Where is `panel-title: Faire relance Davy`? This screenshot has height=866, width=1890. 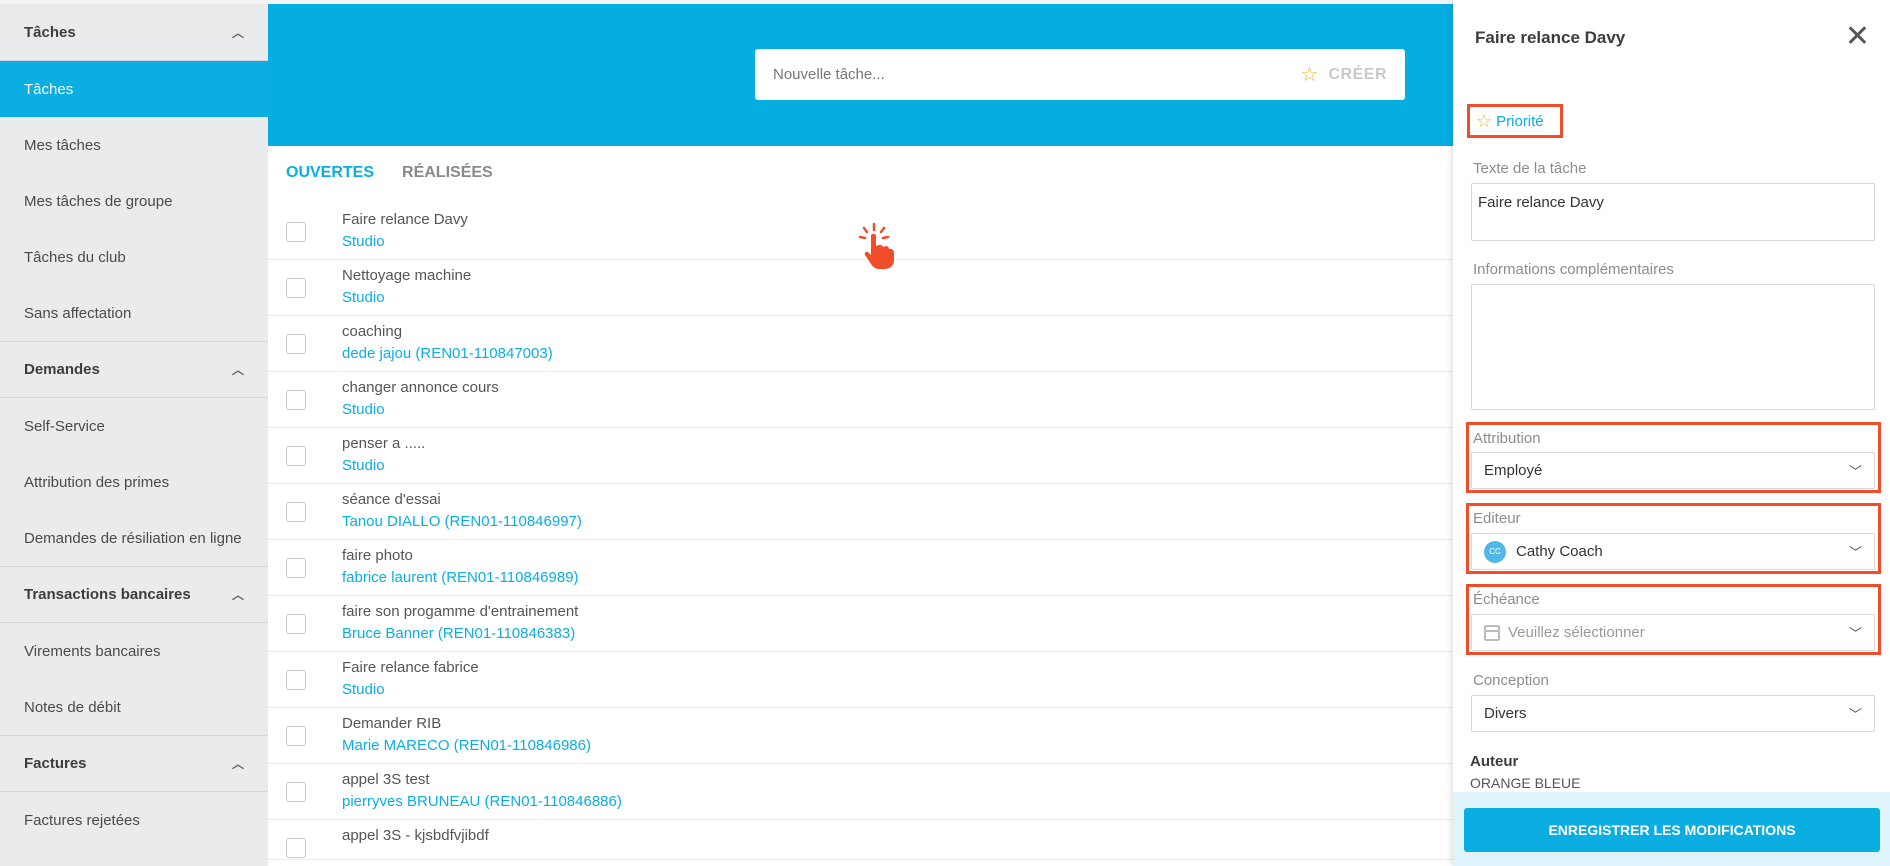
panel-title: Faire relance Davy is located at coordinates (1550, 37).